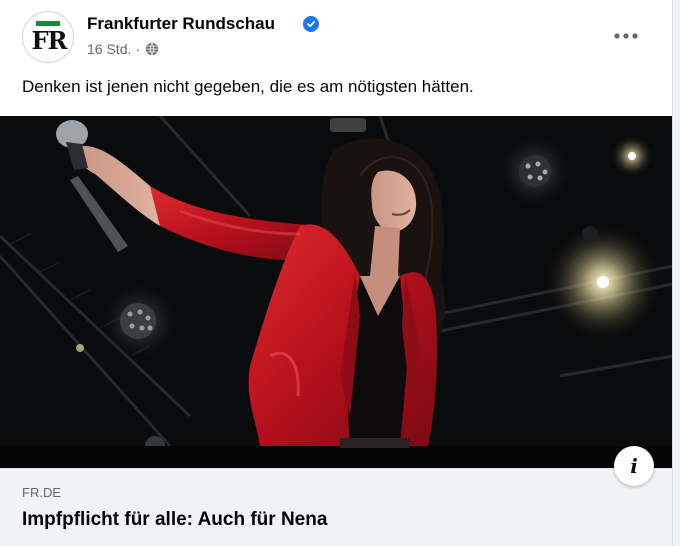 The image size is (680, 546). Describe the element at coordinates (336, 35) in the screenshot. I see `post-header: FR Frankfurter Rundschau 16 Std. ·` at that location.